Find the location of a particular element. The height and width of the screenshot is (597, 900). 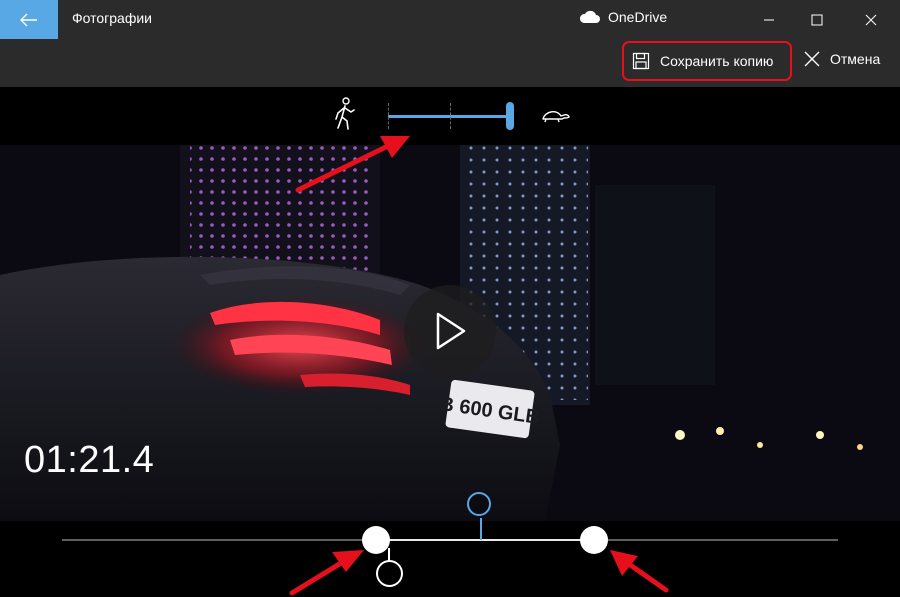

cancel-button: Отмена is located at coordinates (842, 59).